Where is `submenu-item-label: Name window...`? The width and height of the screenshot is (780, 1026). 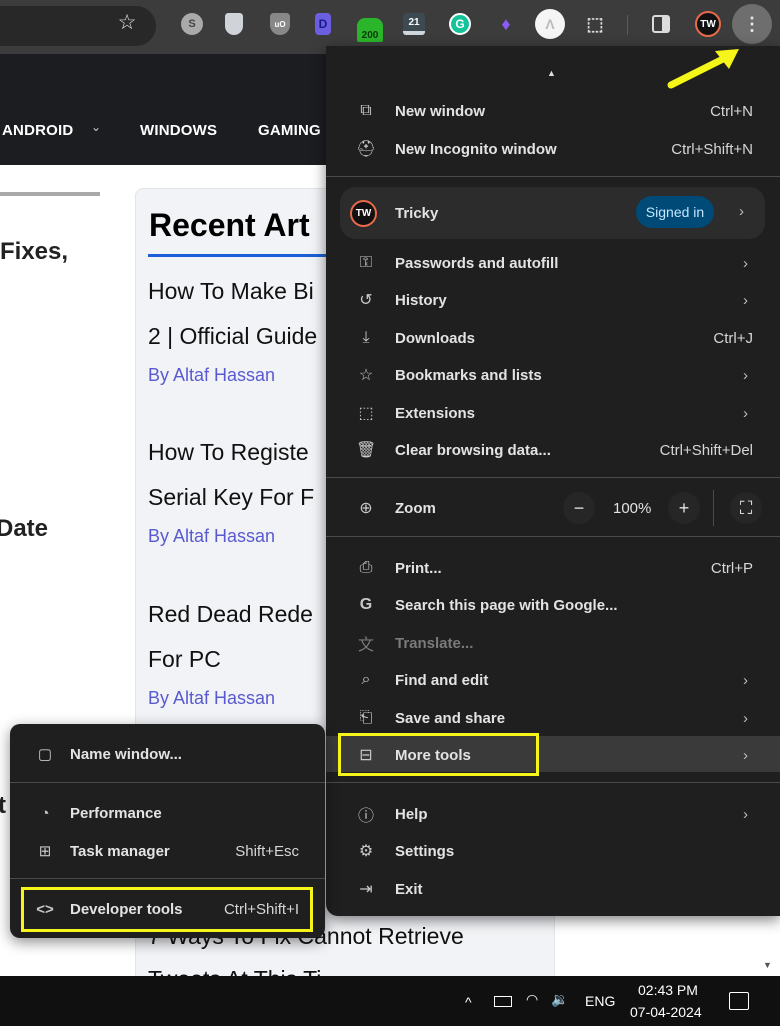
submenu-item-label: Name window... is located at coordinates (126, 754).